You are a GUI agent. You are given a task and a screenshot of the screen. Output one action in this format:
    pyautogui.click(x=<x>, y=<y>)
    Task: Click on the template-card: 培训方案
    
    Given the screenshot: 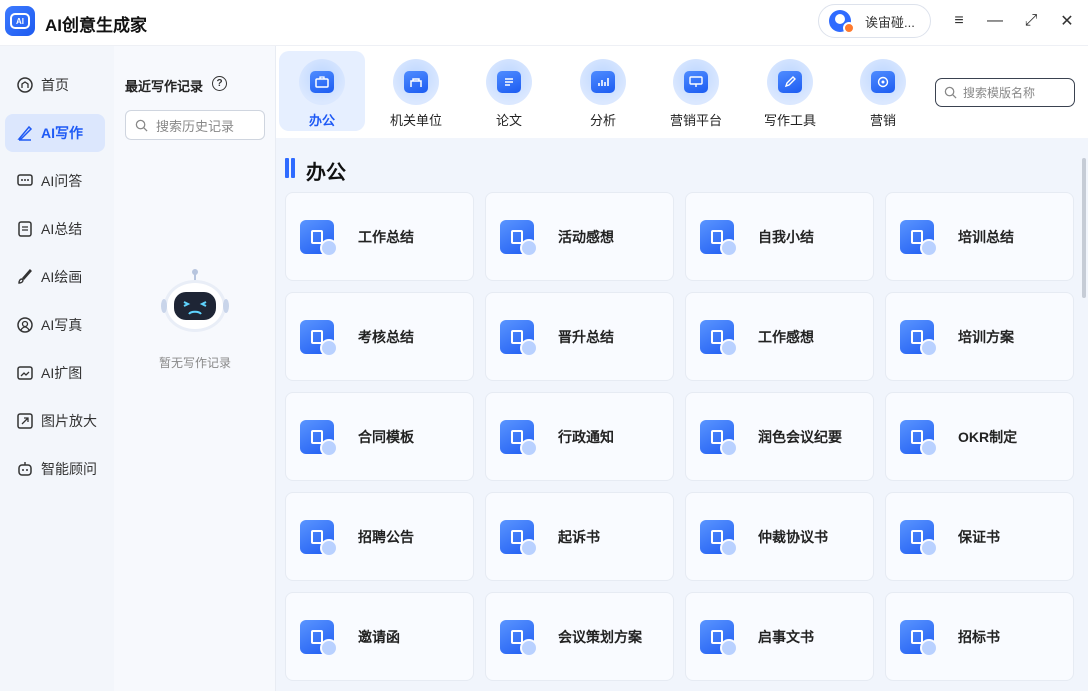 What is the action you would take?
    pyautogui.click(x=979, y=336)
    